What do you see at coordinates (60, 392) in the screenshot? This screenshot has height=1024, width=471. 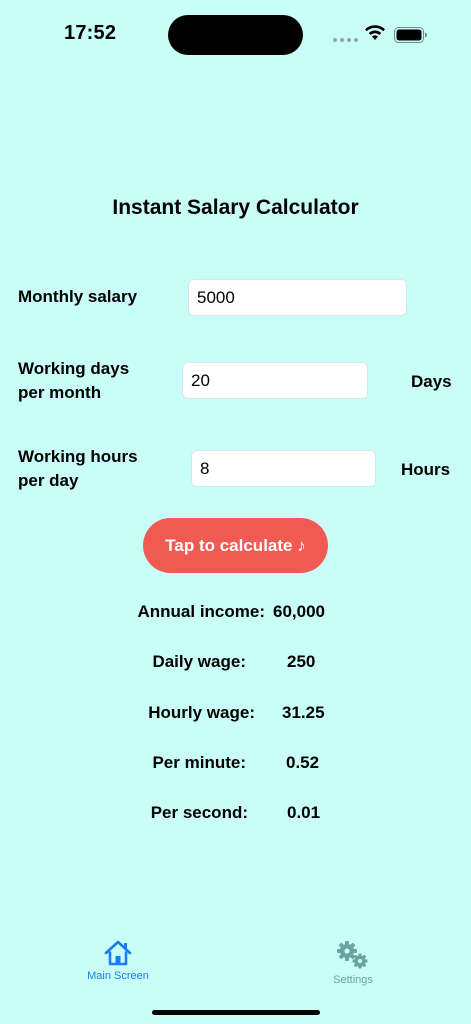 I see `working-days-label-line2: per month` at bounding box center [60, 392].